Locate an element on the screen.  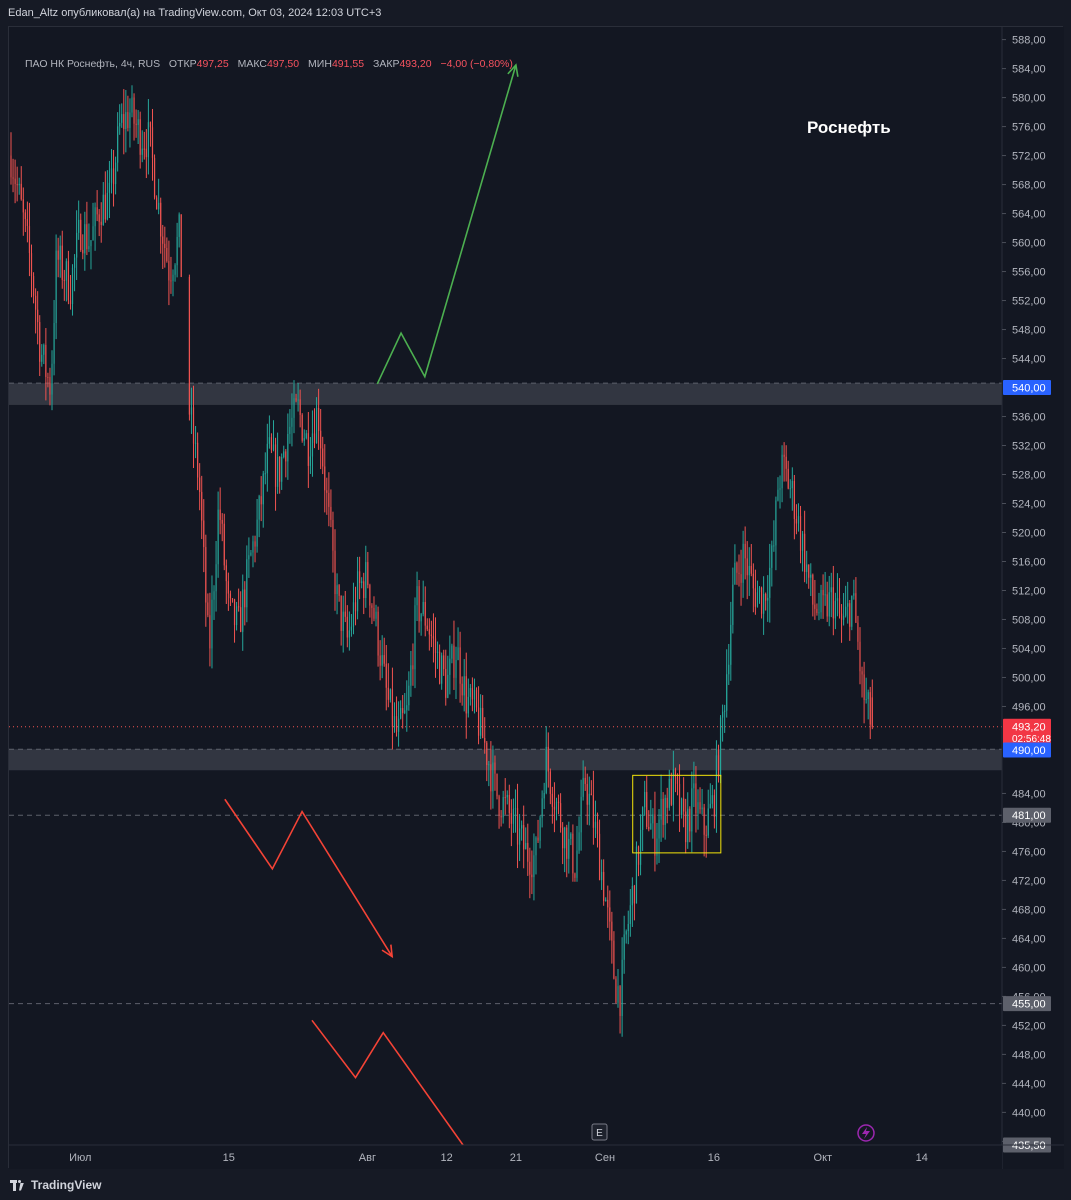
price-tick-label: 532,00 is located at coordinates (1029, 447).